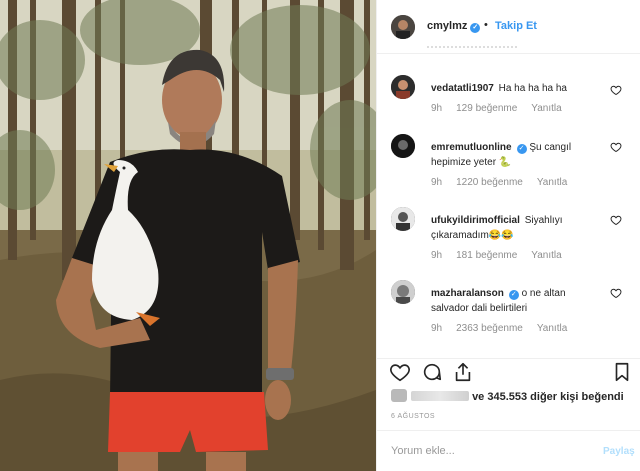 The height and width of the screenshot is (471, 640). What do you see at coordinates (486, 451) in the screenshot?
I see `comment-input` at bounding box center [486, 451].